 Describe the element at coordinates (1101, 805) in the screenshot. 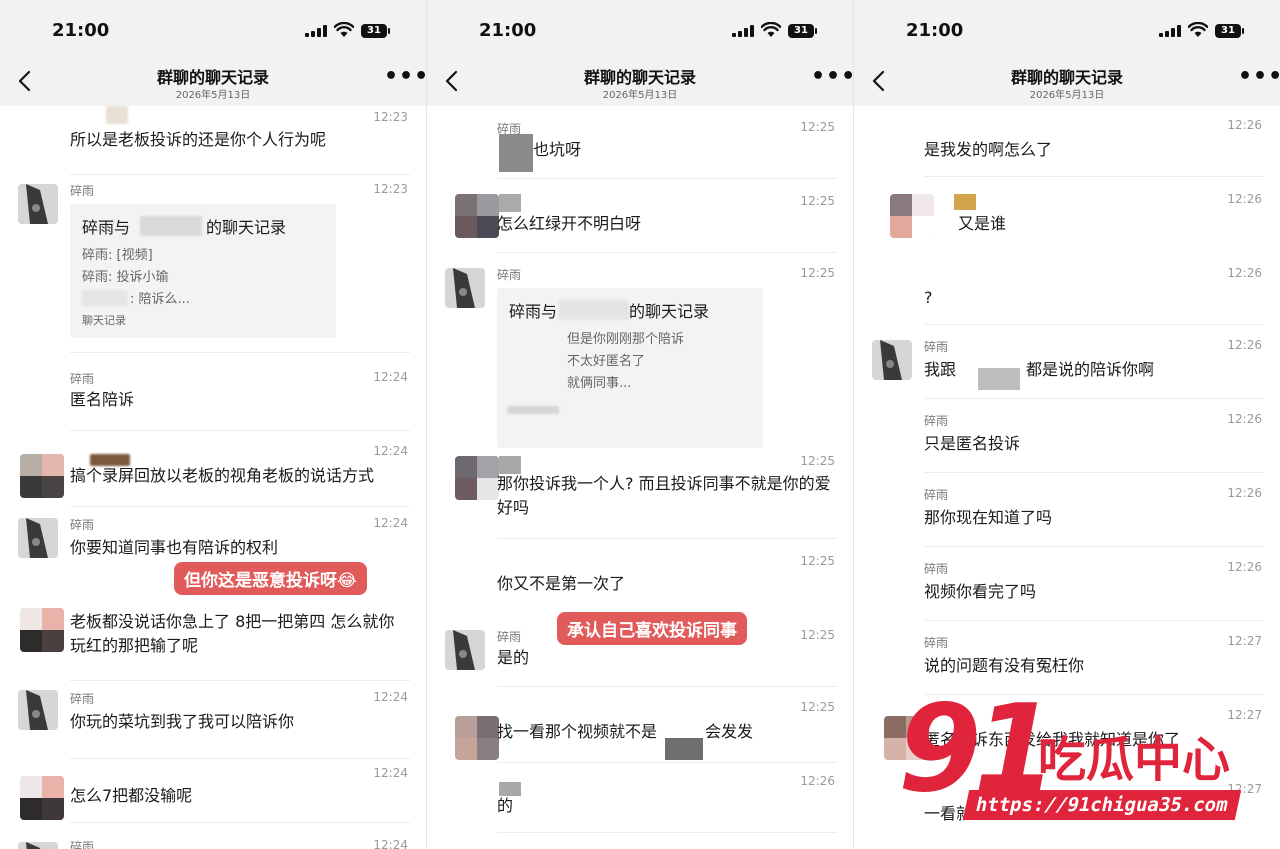

I see `watermark-url: https://91chigua35.com` at that location.